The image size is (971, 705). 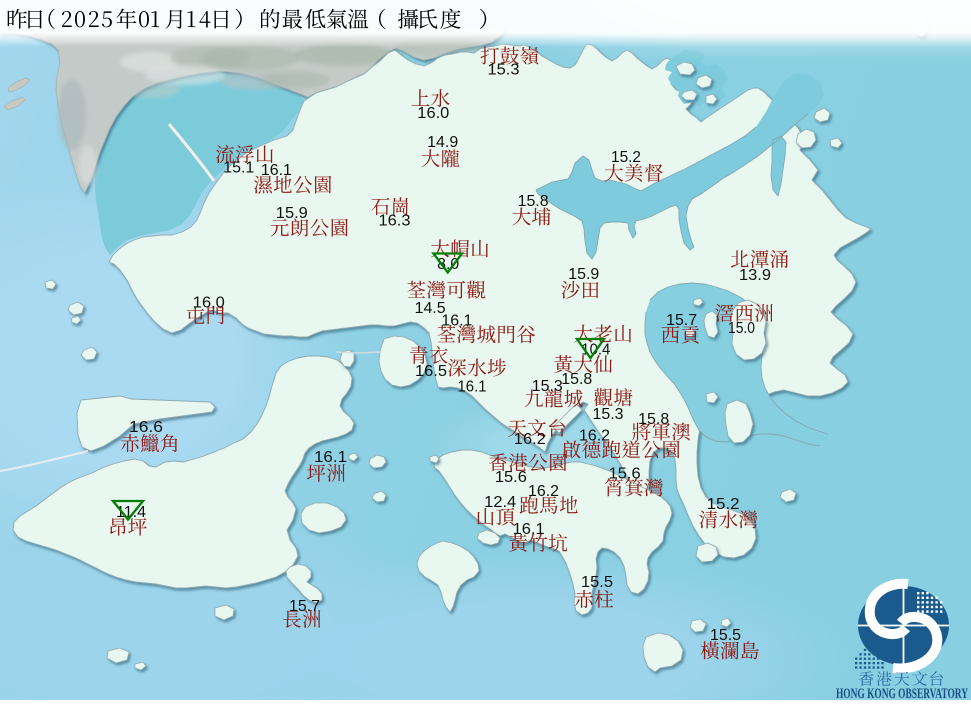 What do you see at coordinates (741, 328) in the screenshot?
I see `svg-text: 15.0` at bounding box center [741, 328].